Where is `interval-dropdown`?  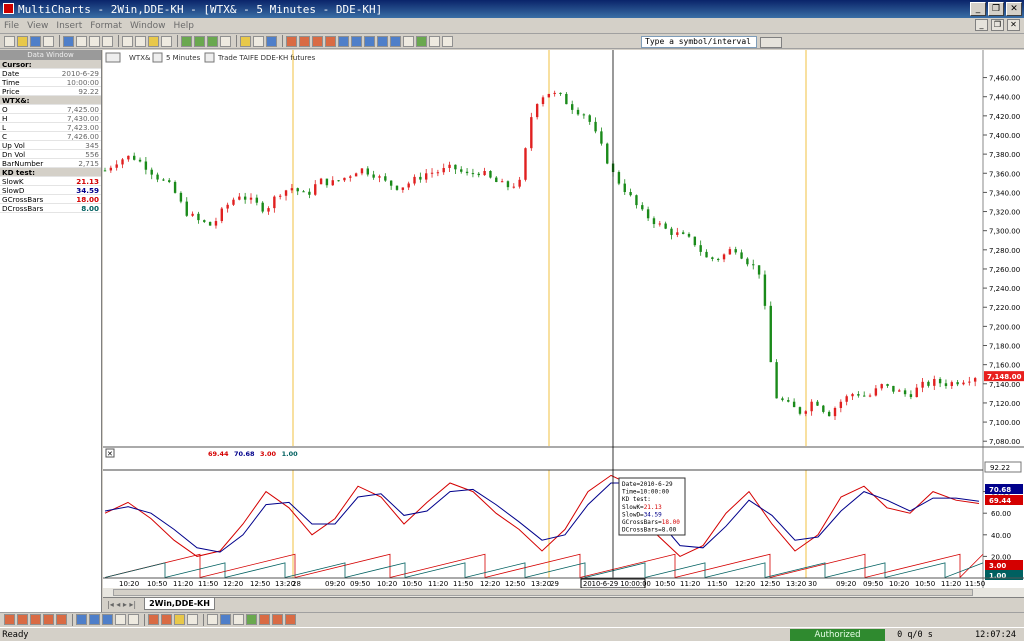
interval-dropdown is located at coordinates (771, 42).